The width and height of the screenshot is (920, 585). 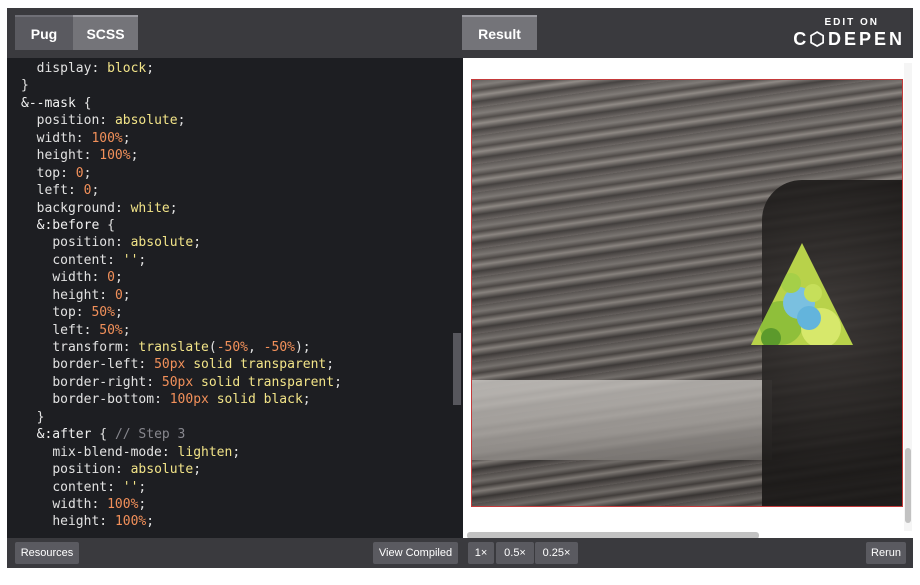 I want to click on code-token: solid black, so click(x=259, y=400).